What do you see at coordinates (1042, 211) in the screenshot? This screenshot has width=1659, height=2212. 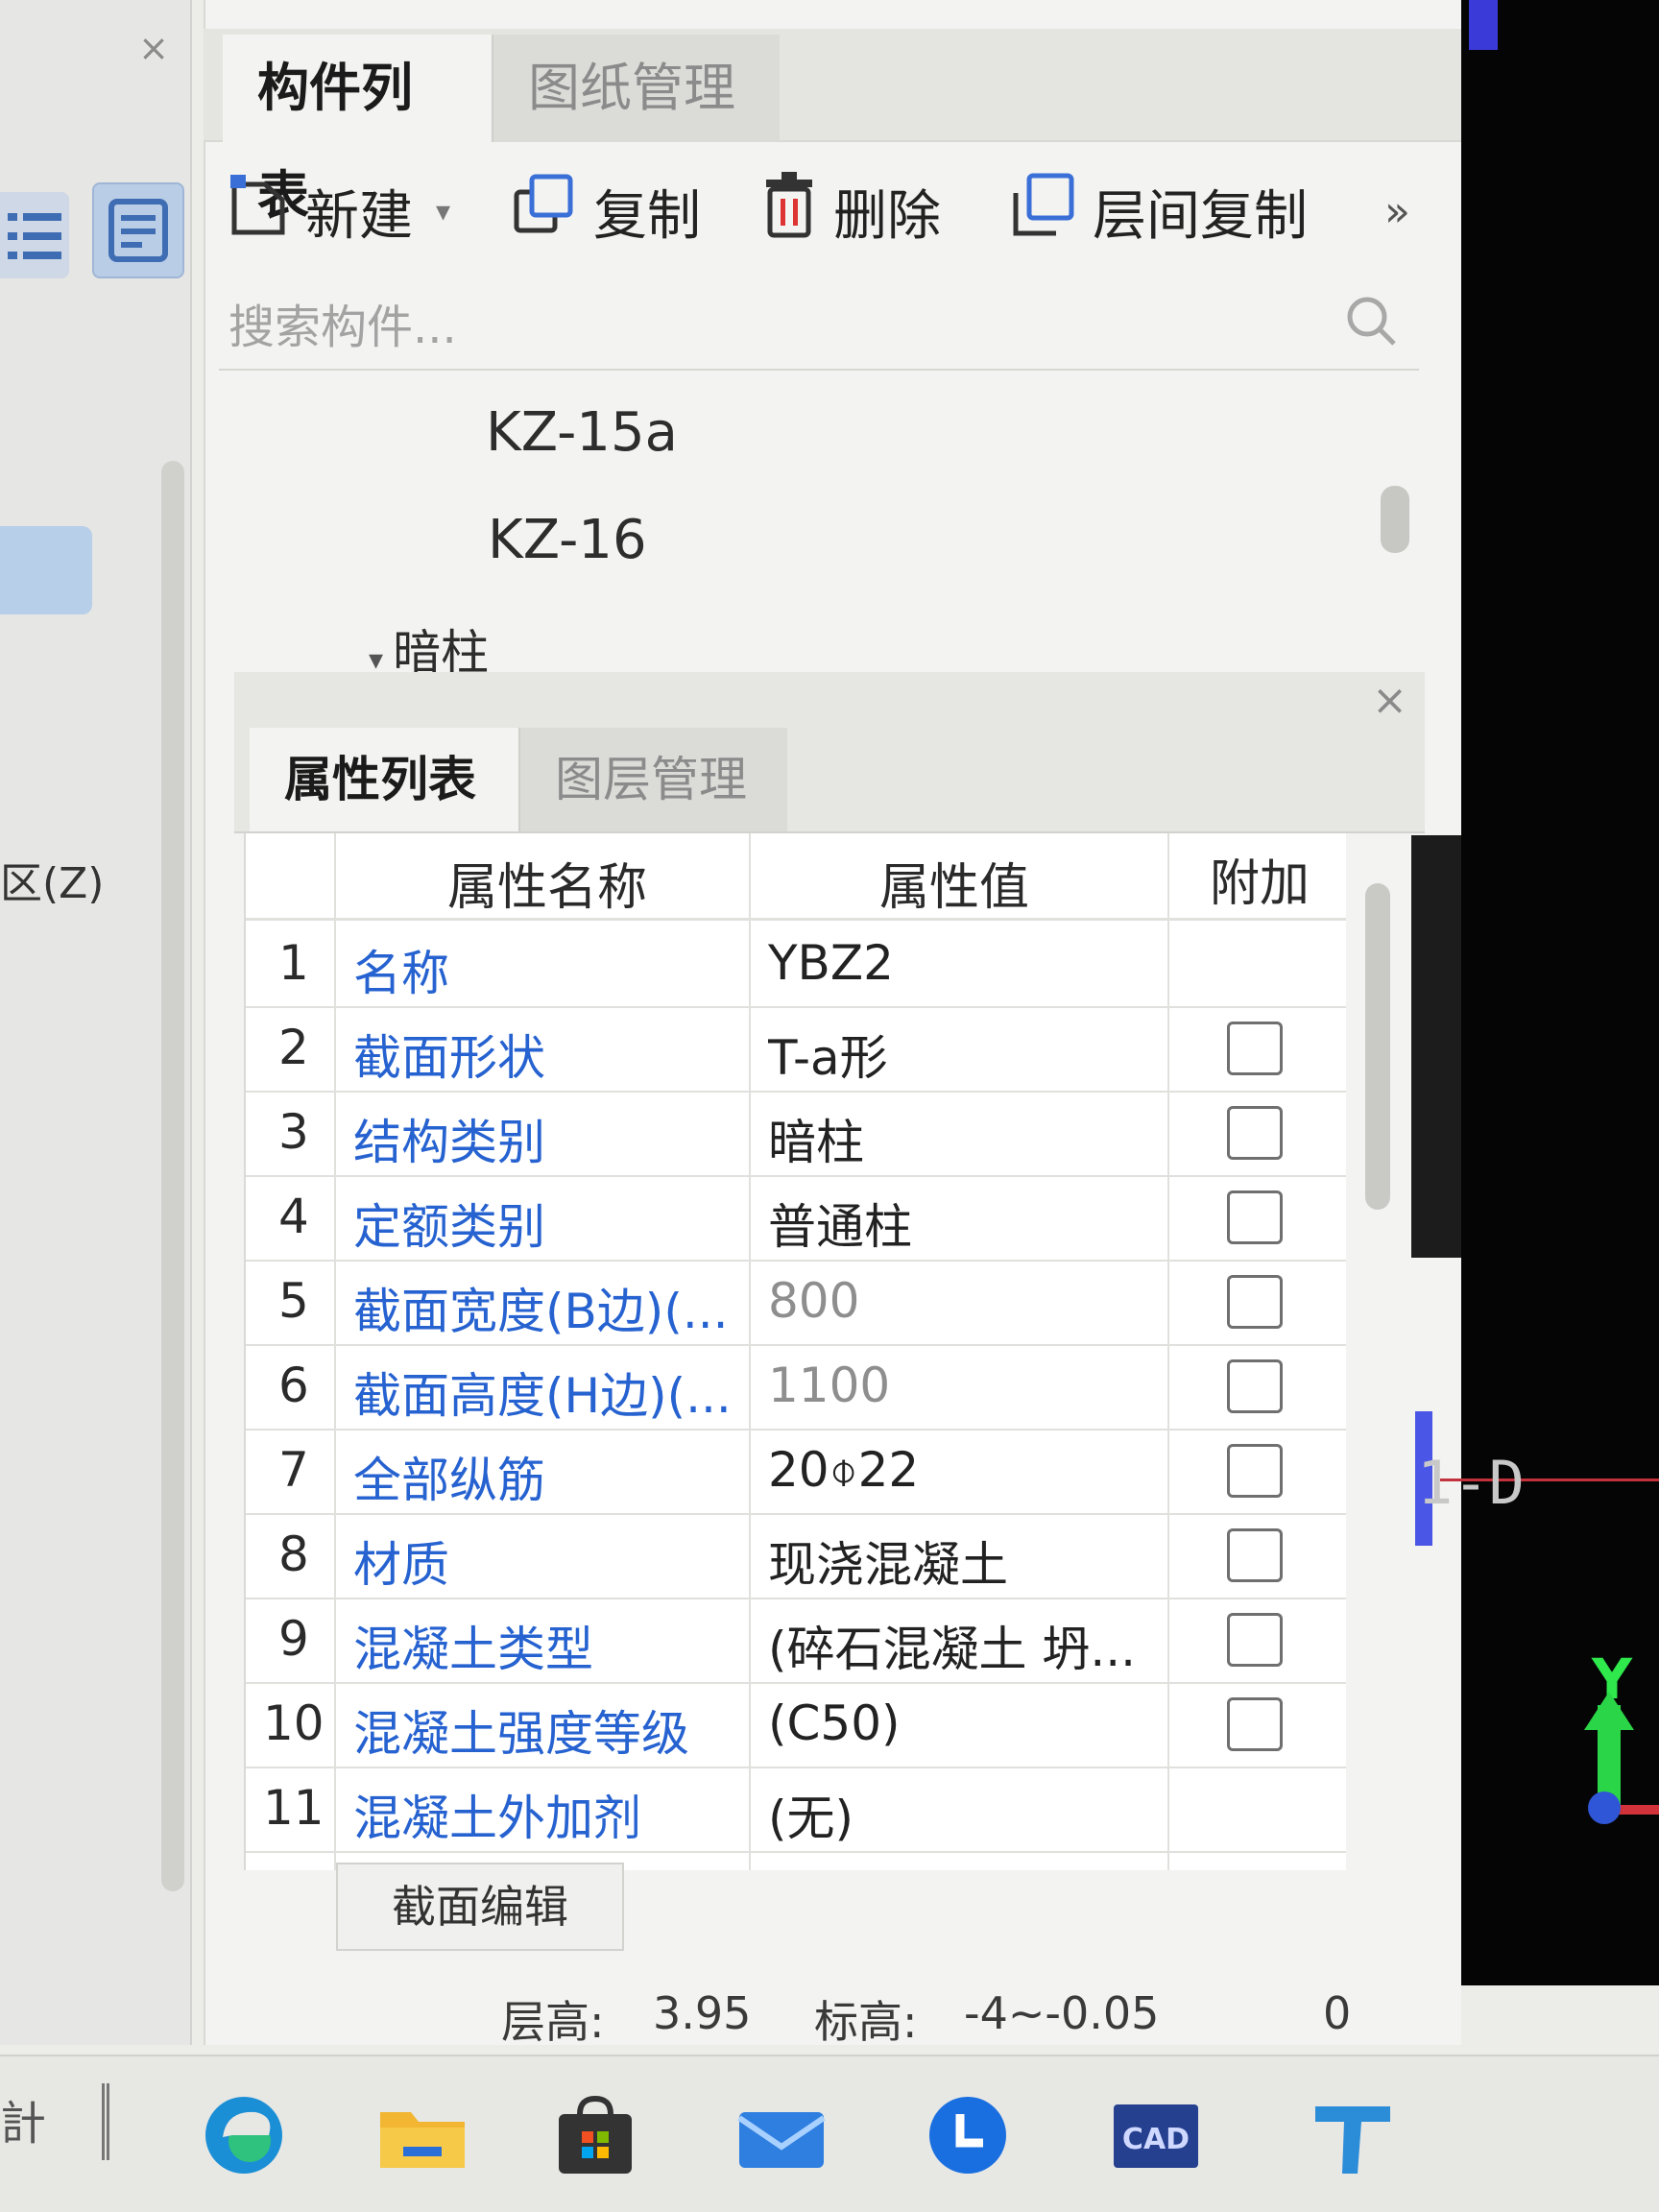 I see `floor-copy-icon` at bounding box center [1042, 211].